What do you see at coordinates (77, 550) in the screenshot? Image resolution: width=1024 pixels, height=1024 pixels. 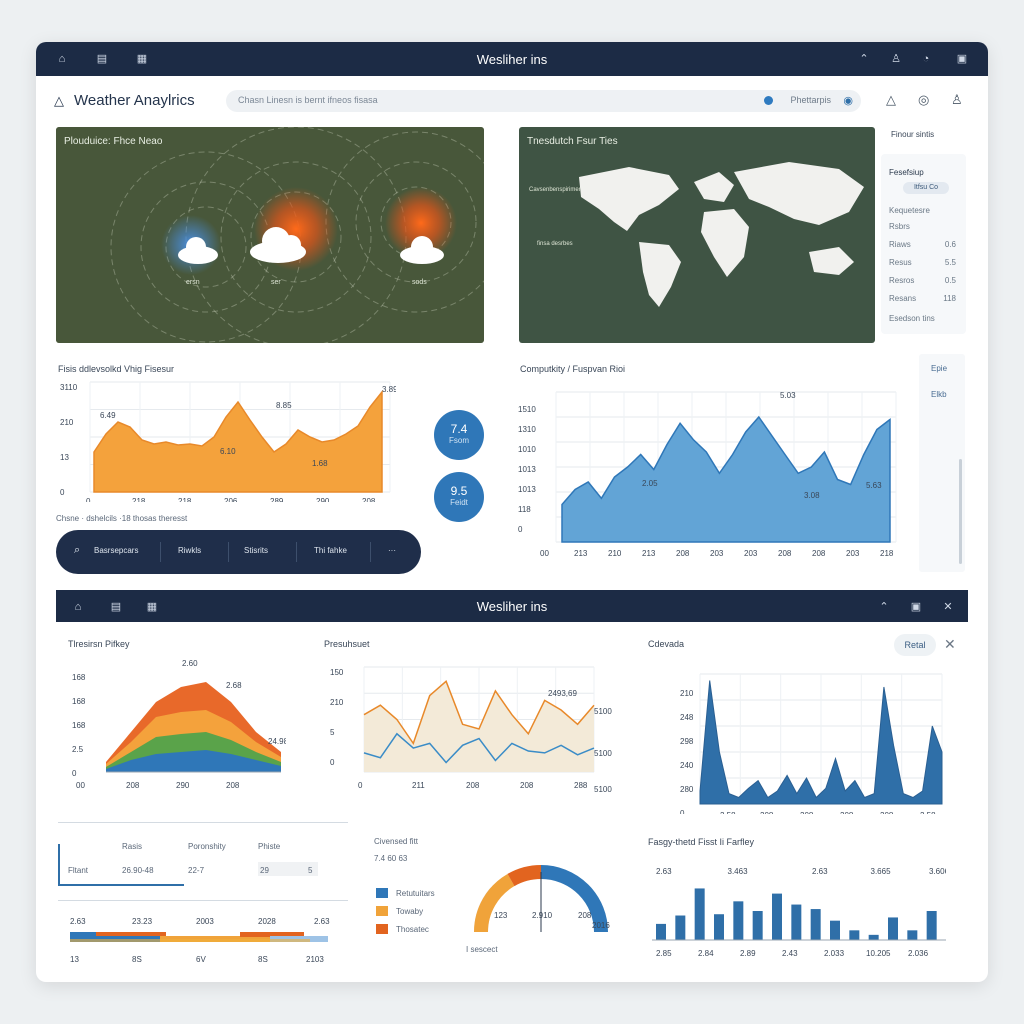 I see `search-icon: ⌕` at bounding box center [77, 550].